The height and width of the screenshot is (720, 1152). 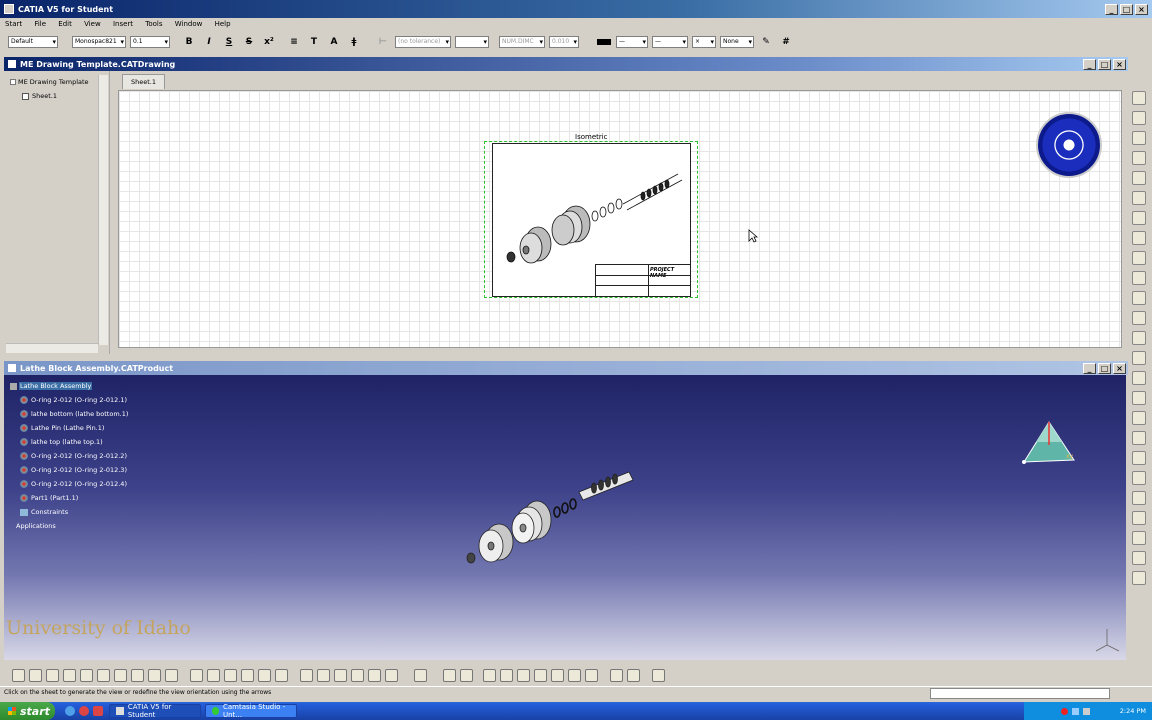 I want to click on italic-button: I, so click(x=209, y=42).